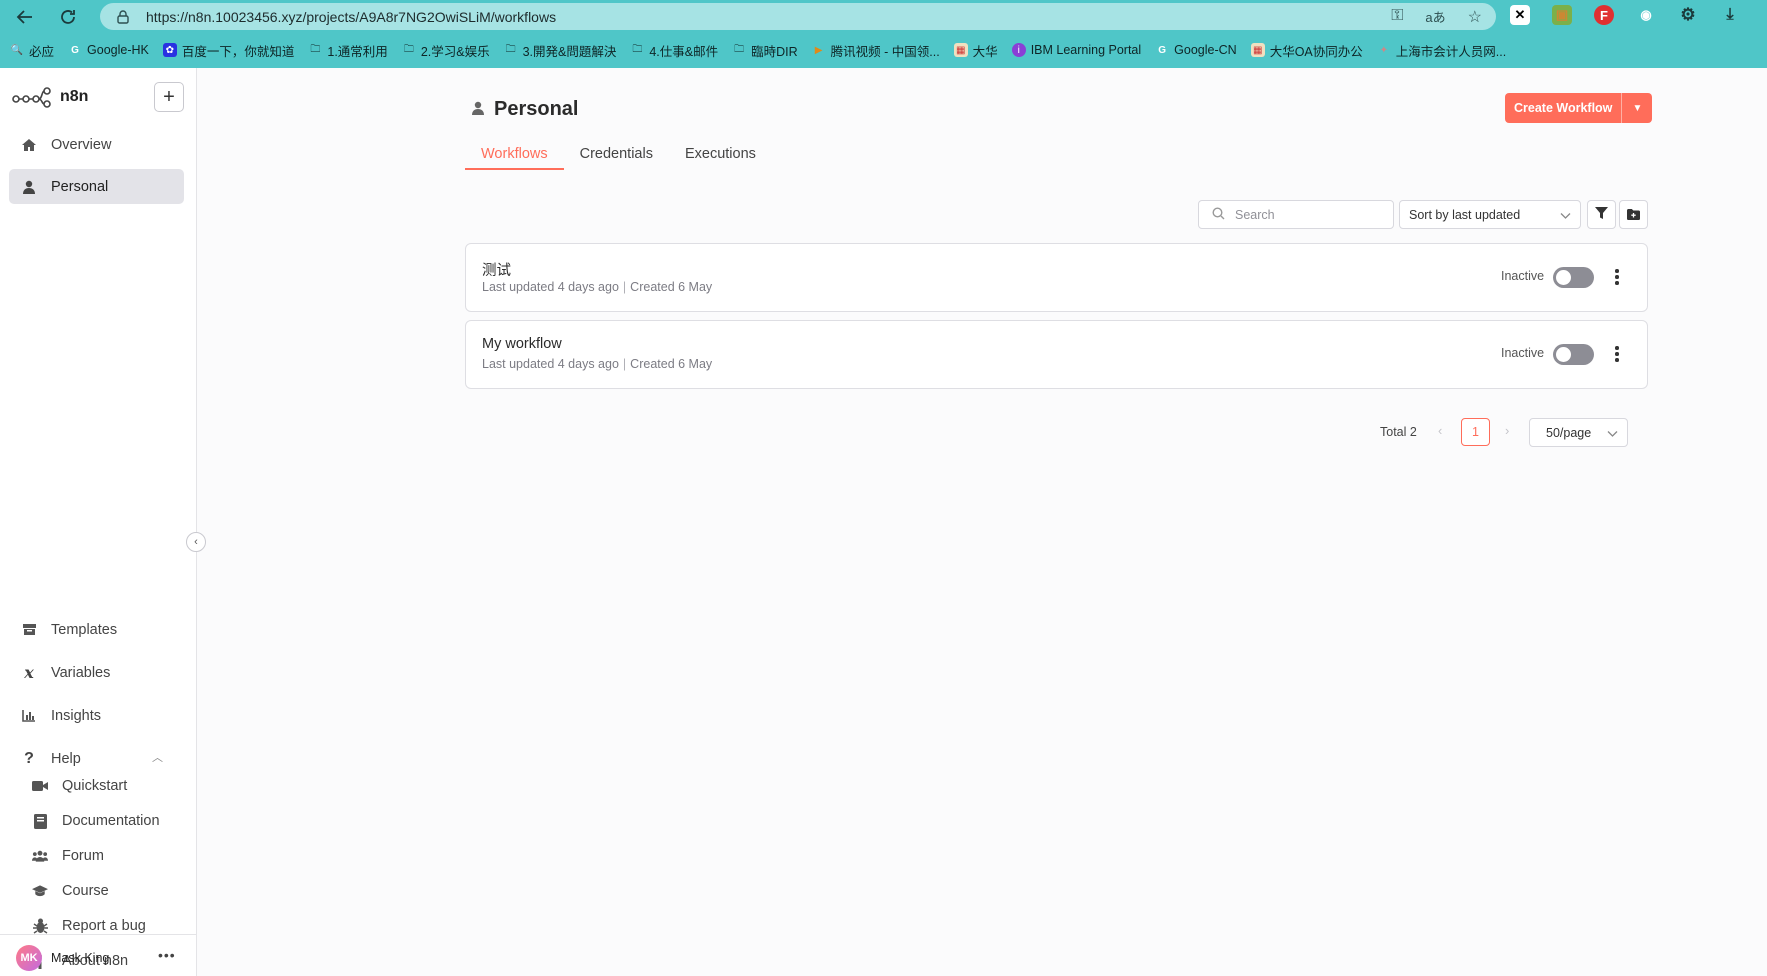 Image resolution: width=1767 pixels, height=976 pixels. I want to click on key-icon: ⚿, so click(1397, 17).